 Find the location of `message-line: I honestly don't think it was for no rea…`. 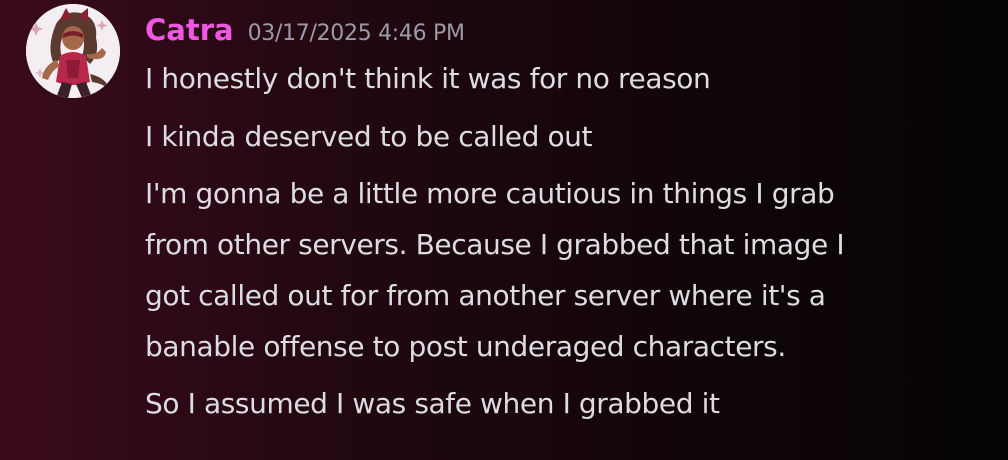

message-line: I honestly don't think it was for no rea… is located at coordinates (428, 78).